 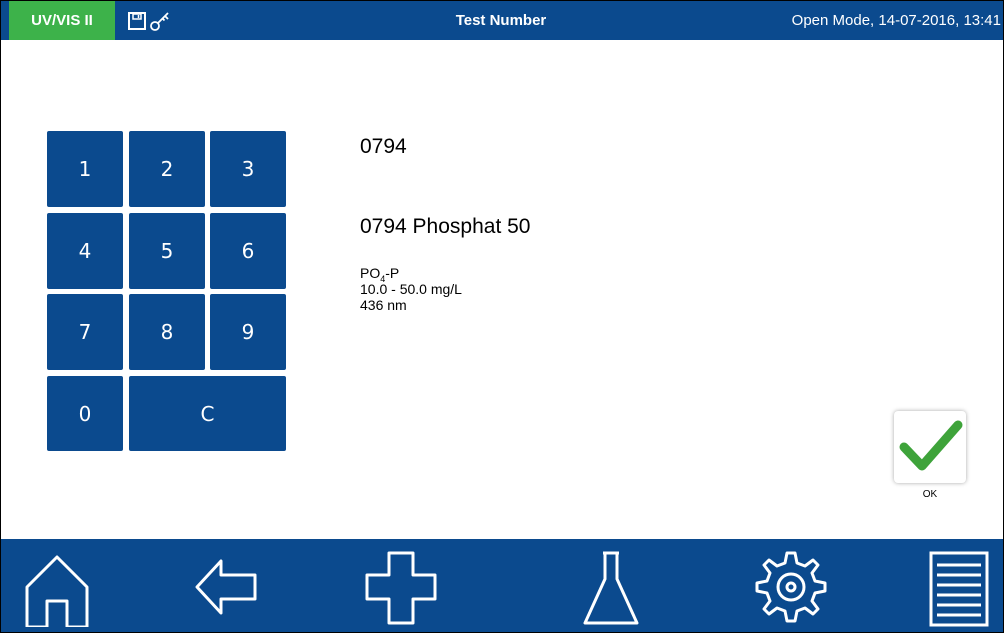 I want to click on test-range: 10.0 - 50.0 mg/L, so click(x=411, y=289).